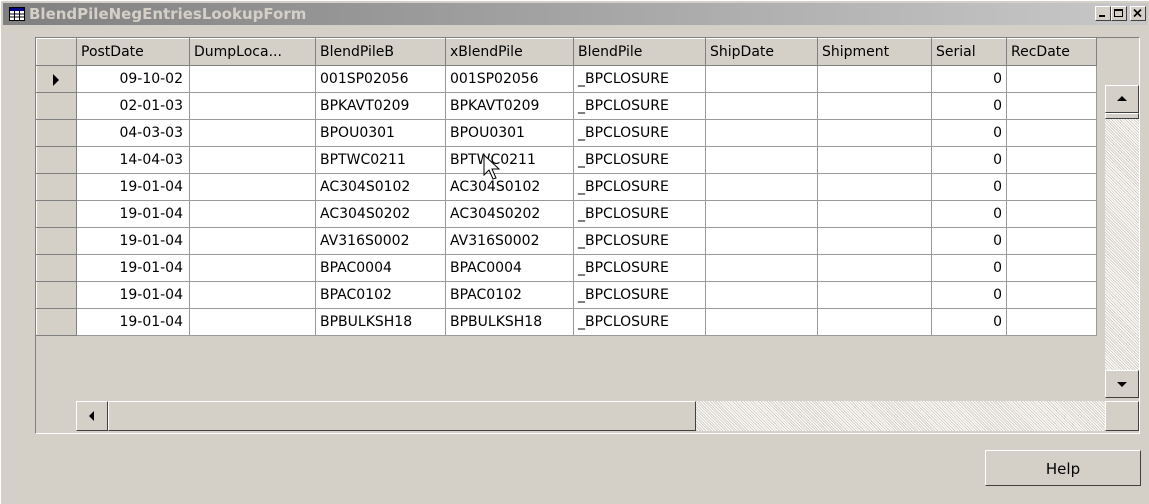 The width and height of the screenshot is (1149, 504). I want to click on col-header-postdate: PostDate, so click(133, 52).